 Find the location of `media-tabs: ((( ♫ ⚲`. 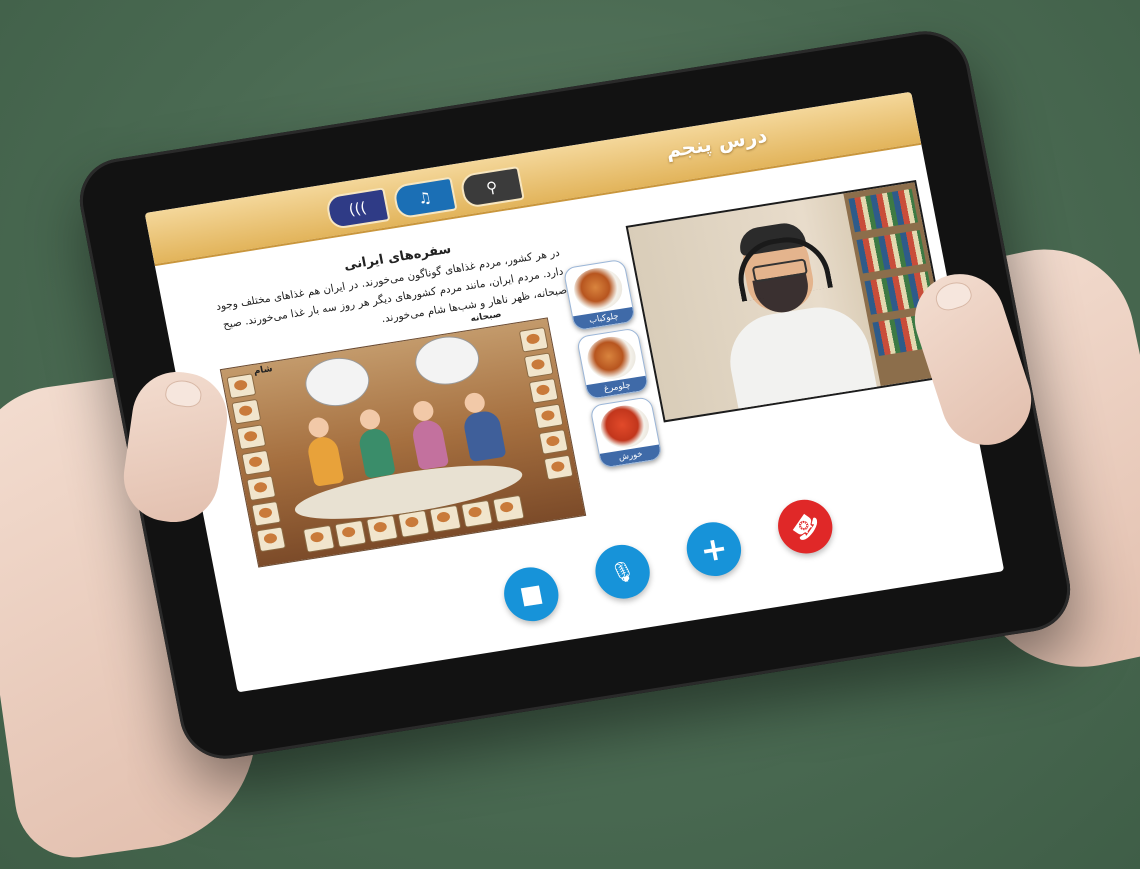

media-tabs: ((( ♫ ⚲ is located at coordinates (424, 198).